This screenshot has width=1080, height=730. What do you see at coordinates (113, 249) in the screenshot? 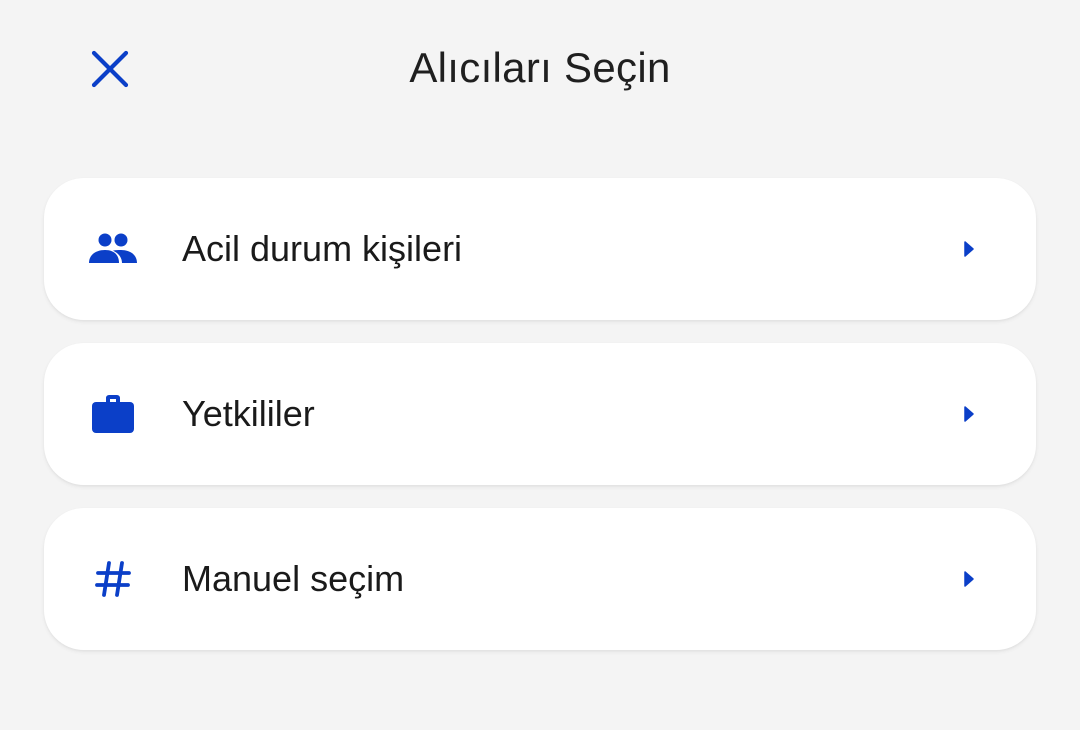
I see `group-icon` at bounding box center [113, 249].